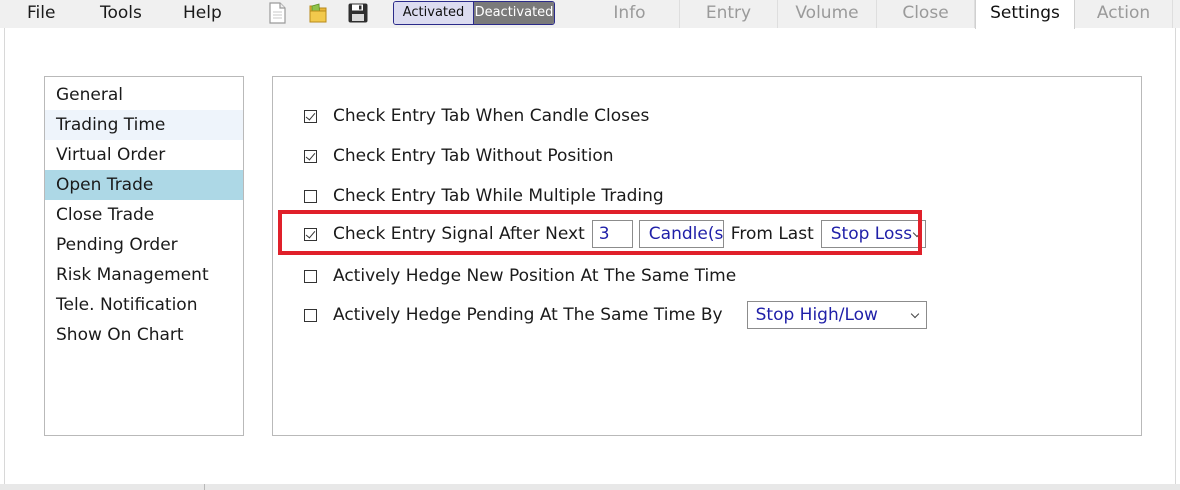  I want to click on checkbox-without-position, so click(310, 156).